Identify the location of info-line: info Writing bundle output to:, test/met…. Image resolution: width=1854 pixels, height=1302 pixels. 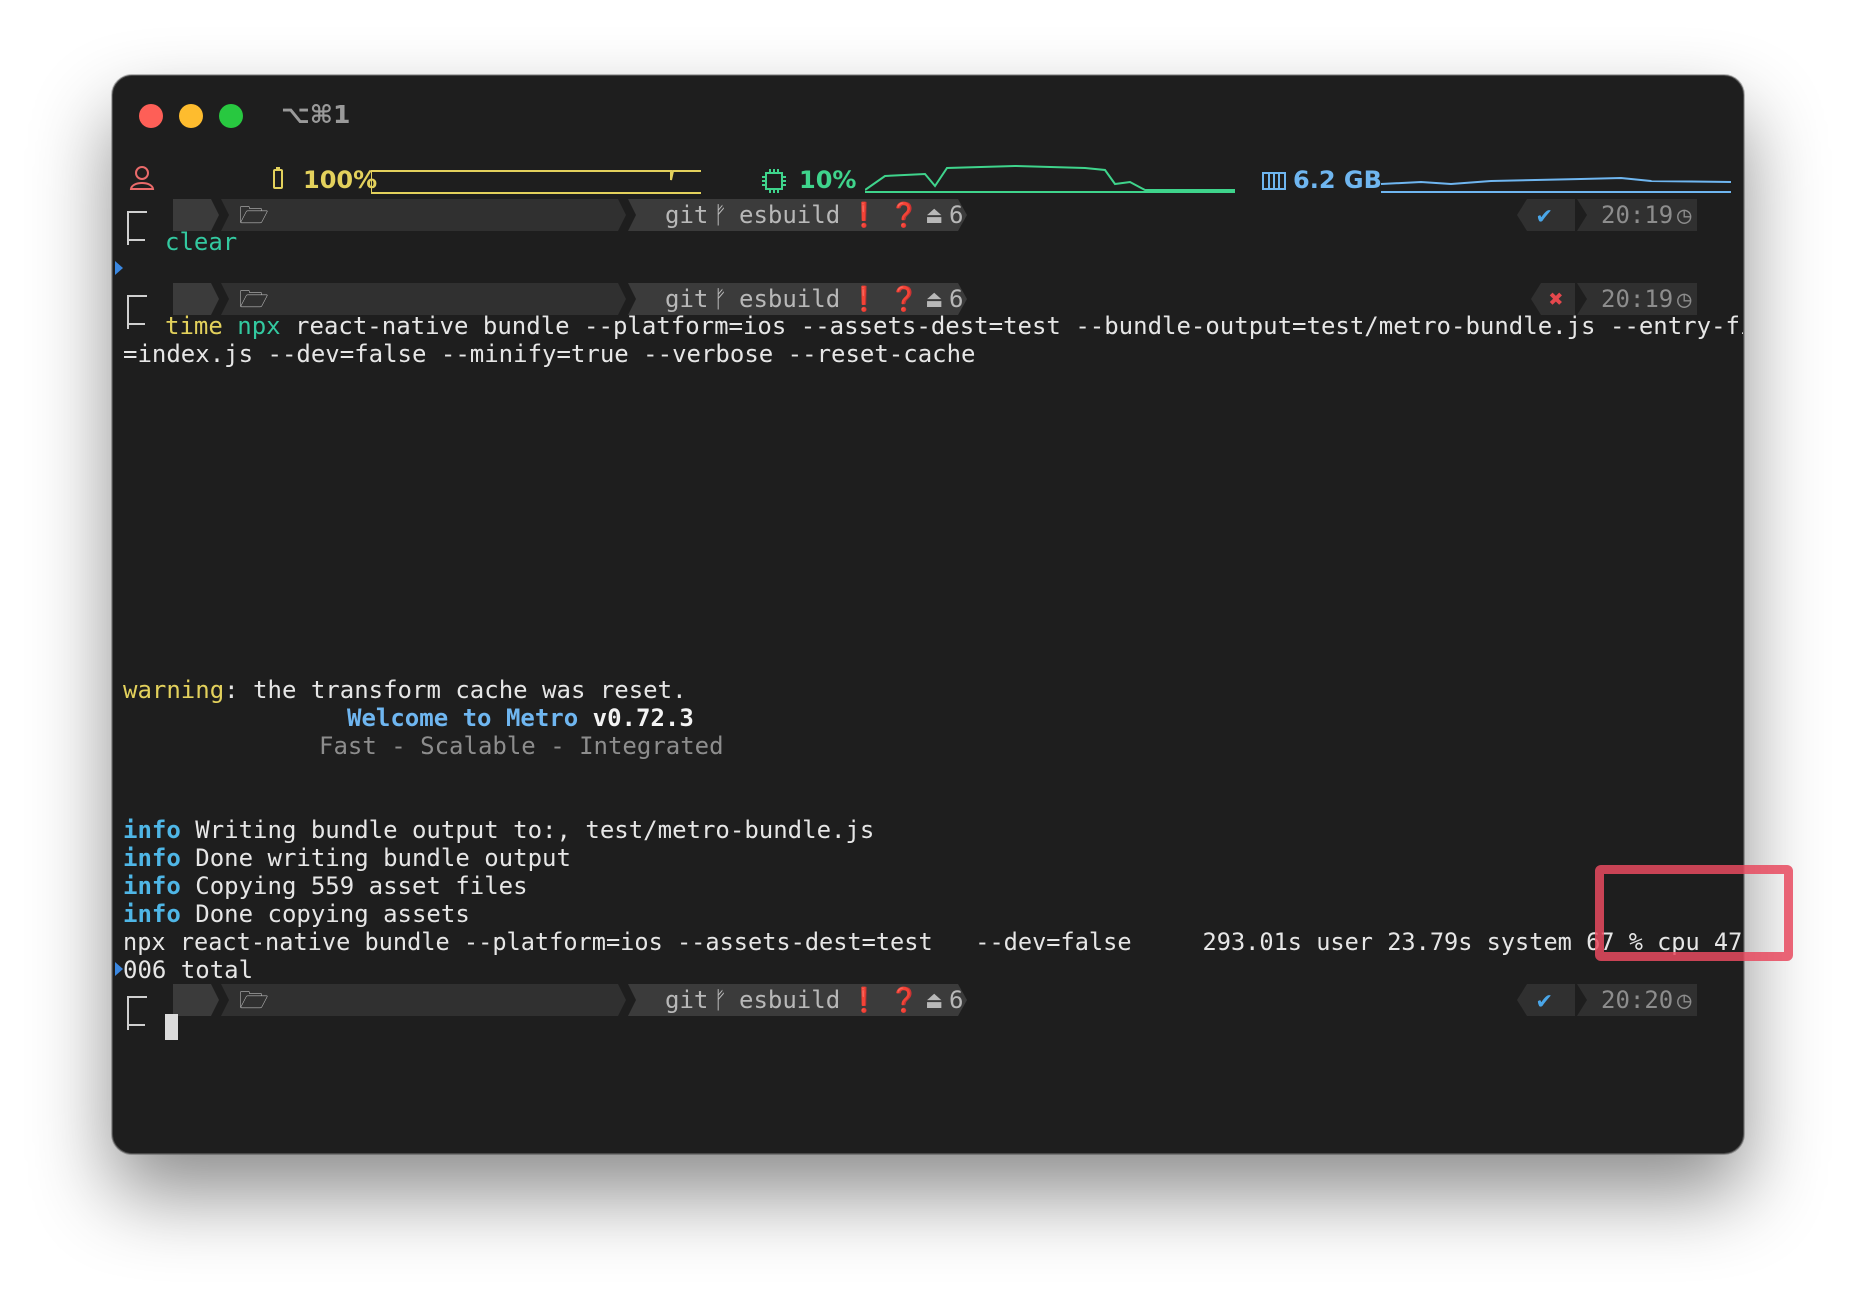
(499, 830).